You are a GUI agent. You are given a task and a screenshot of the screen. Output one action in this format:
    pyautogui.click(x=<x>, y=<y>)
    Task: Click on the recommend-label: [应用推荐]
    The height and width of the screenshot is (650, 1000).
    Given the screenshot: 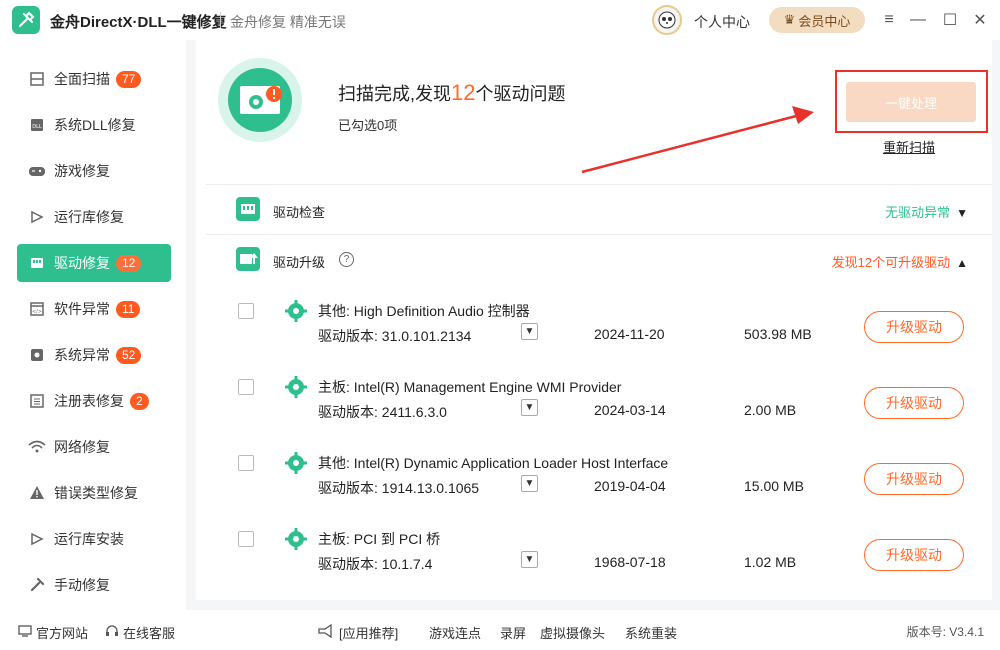 What is the action you would take?
    pyautogui.click(x=369, y=633)
    